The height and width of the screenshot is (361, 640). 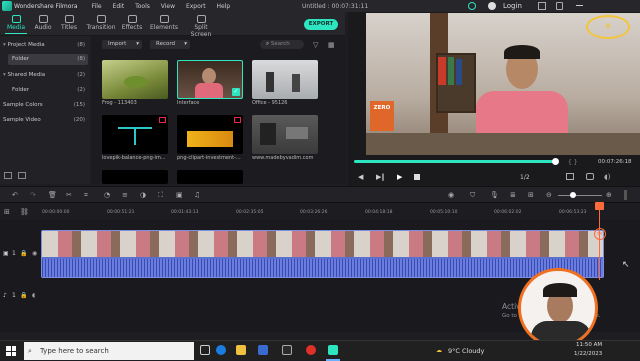 I want to click on lock-icon: 🔒, so click(x=23, y=253).